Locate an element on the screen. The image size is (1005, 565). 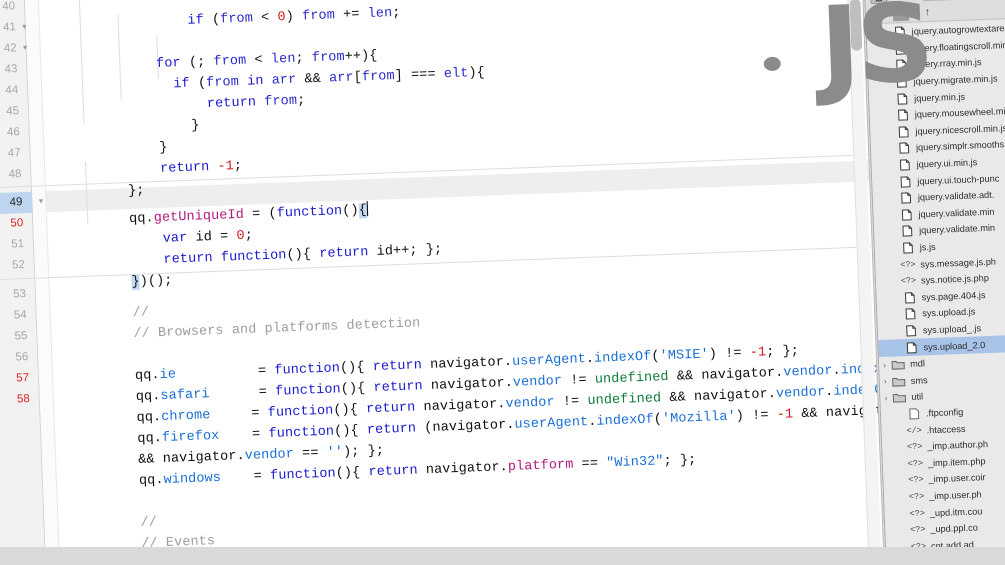
file-tree-item-label: mdl is located at coordinates (917, 364).